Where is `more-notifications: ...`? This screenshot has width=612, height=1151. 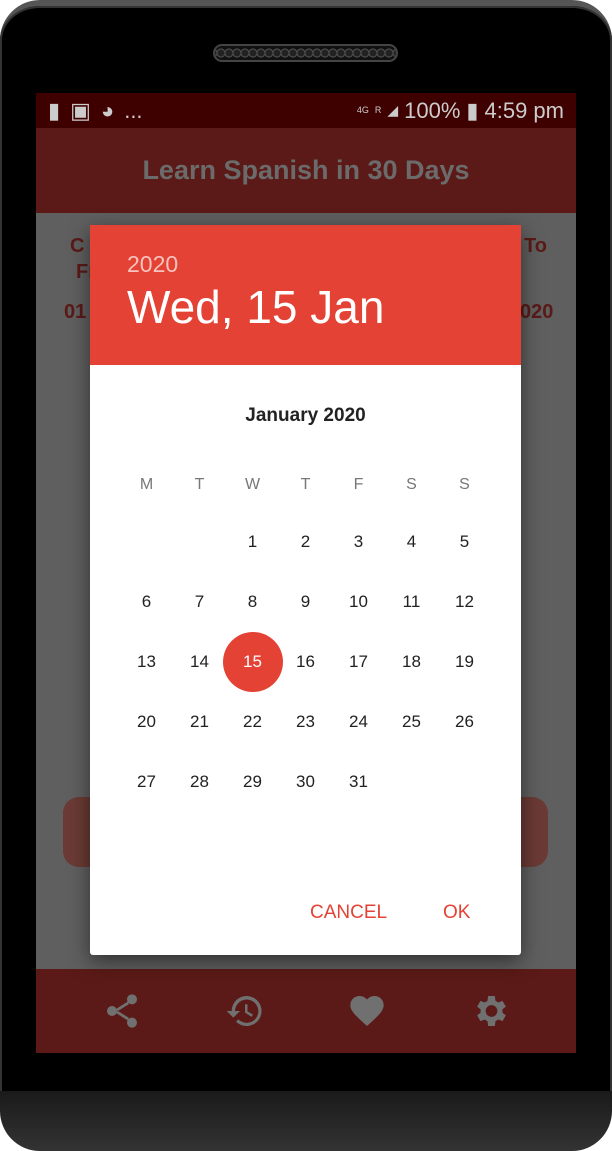
more-notifications: ... is located at coordinates (133, 110).